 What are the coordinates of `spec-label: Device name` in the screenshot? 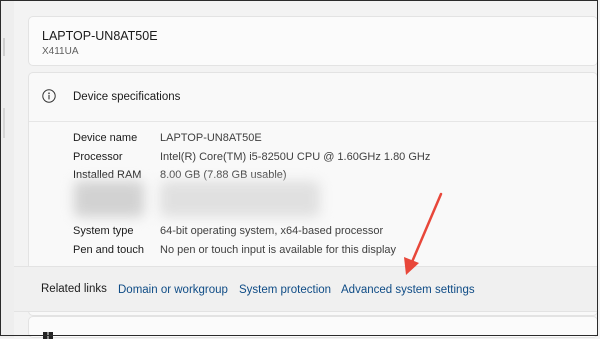 It's located at (105, 138).